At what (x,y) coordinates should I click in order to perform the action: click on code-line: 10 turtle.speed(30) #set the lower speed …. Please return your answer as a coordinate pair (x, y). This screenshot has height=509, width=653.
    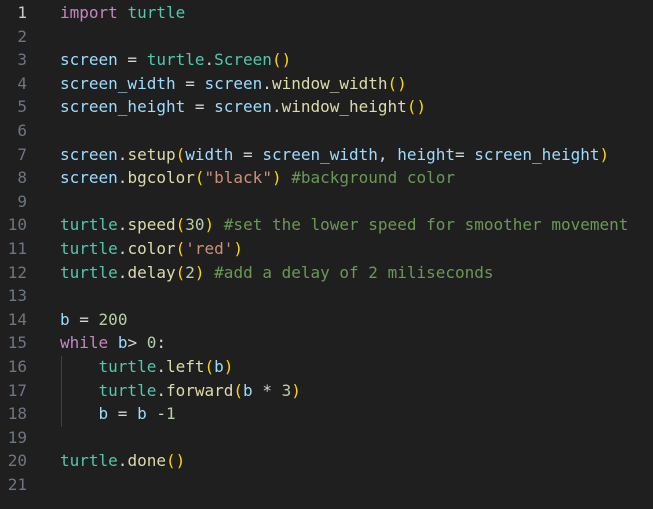
    Looking at the image, I should click on (326, 225).